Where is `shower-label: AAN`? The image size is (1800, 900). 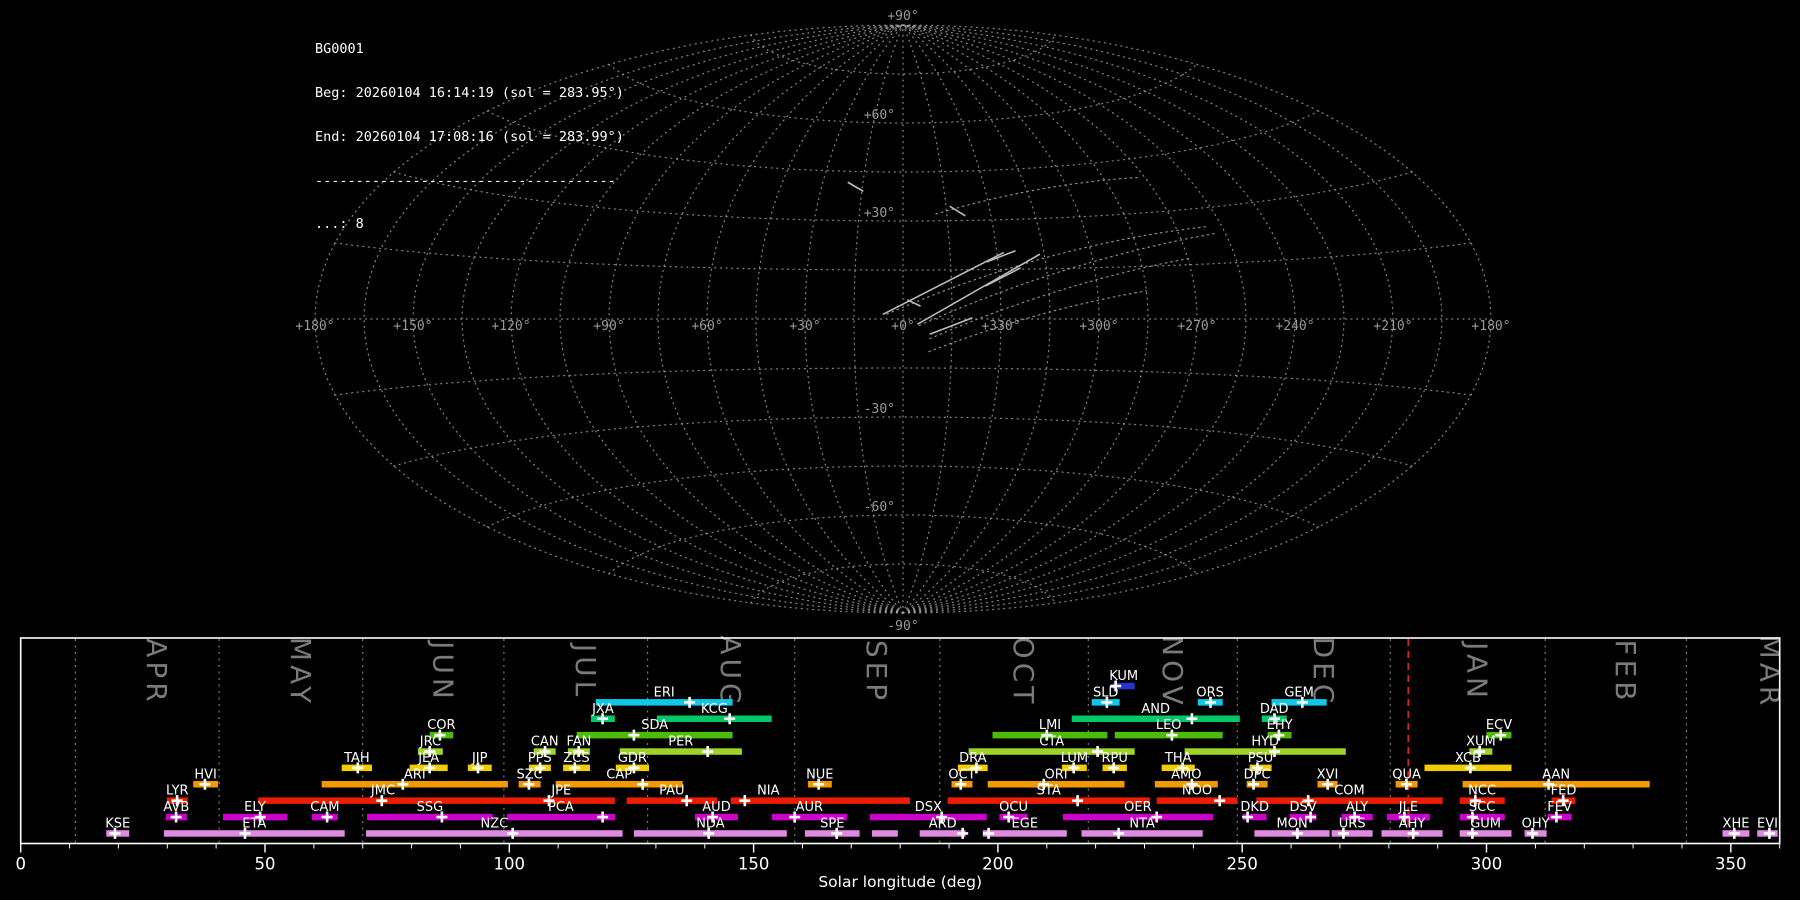
shower-label: AAN is located at coordinates (1556, 774).